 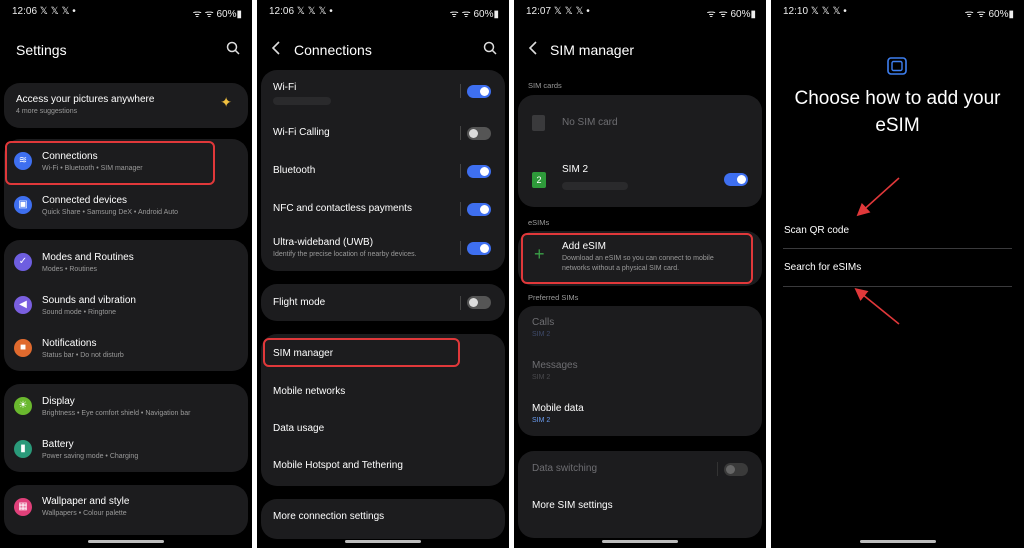 I want to click on row-label: Ultra-wideband (UWB), so click(x=323, y=242).